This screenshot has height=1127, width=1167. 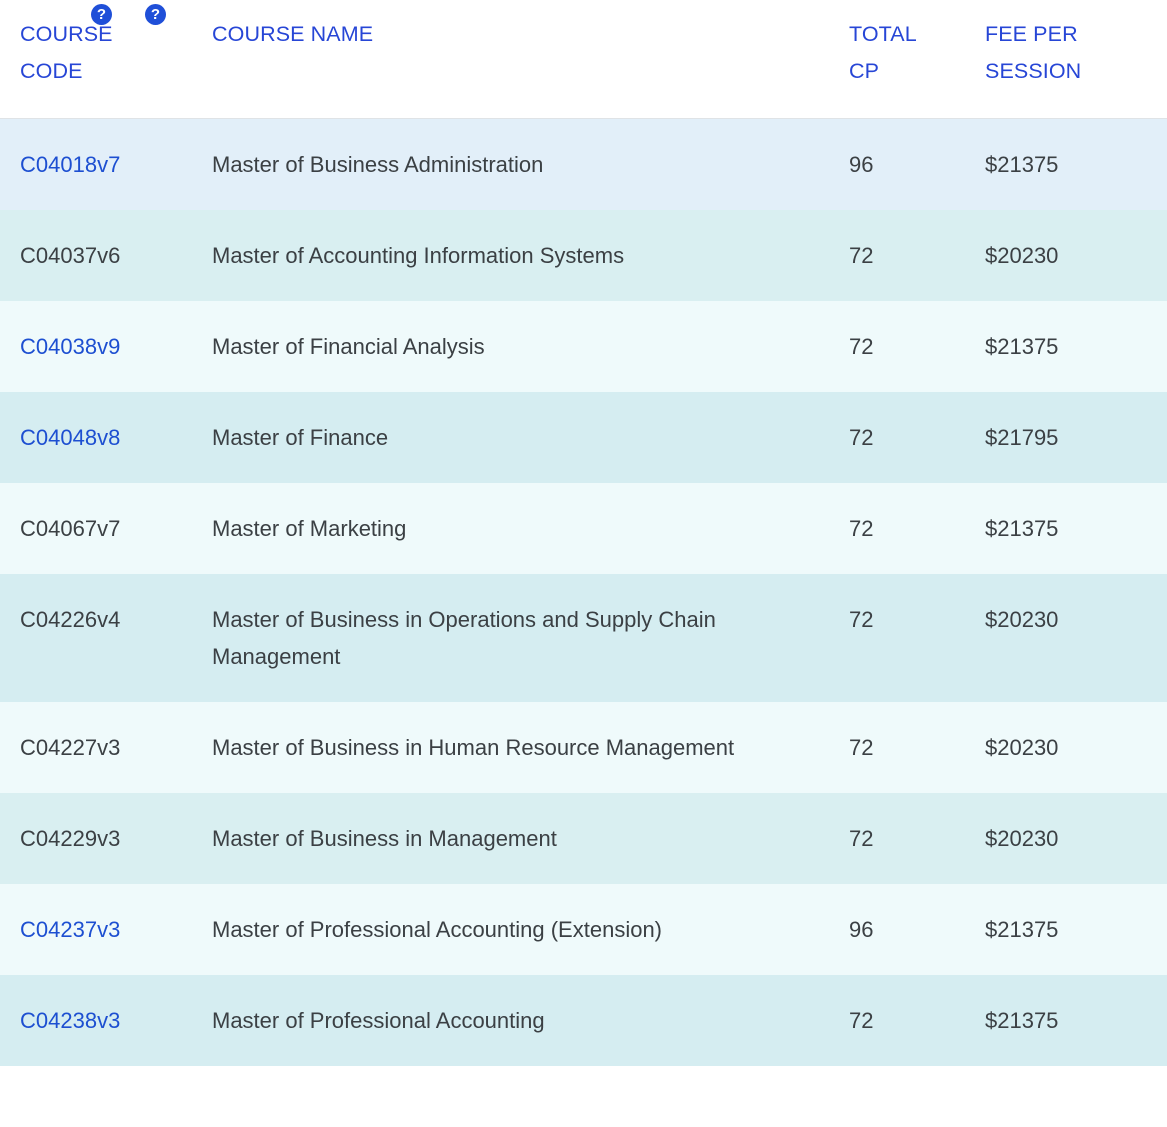 I want to click on cell-course-name: Master of Business Administration, so click(x=378, y=164).